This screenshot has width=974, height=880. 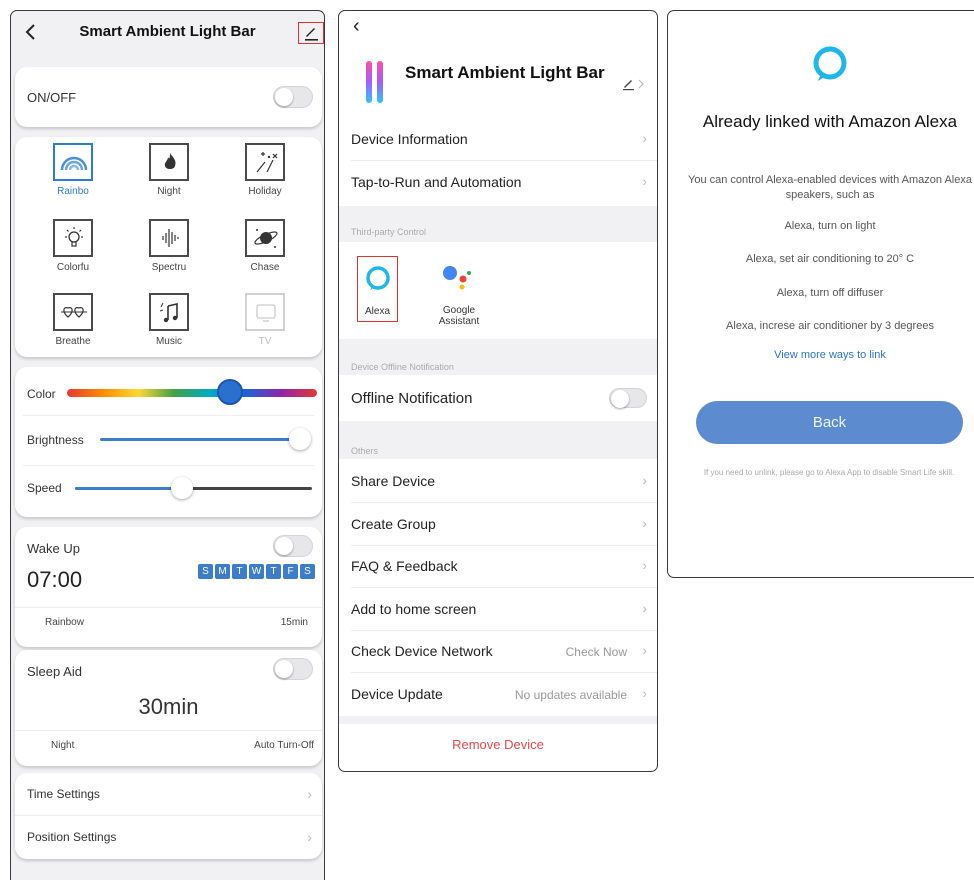 I want to click on offline-notification-label: Offline Notification, so click(x=412, y=398).